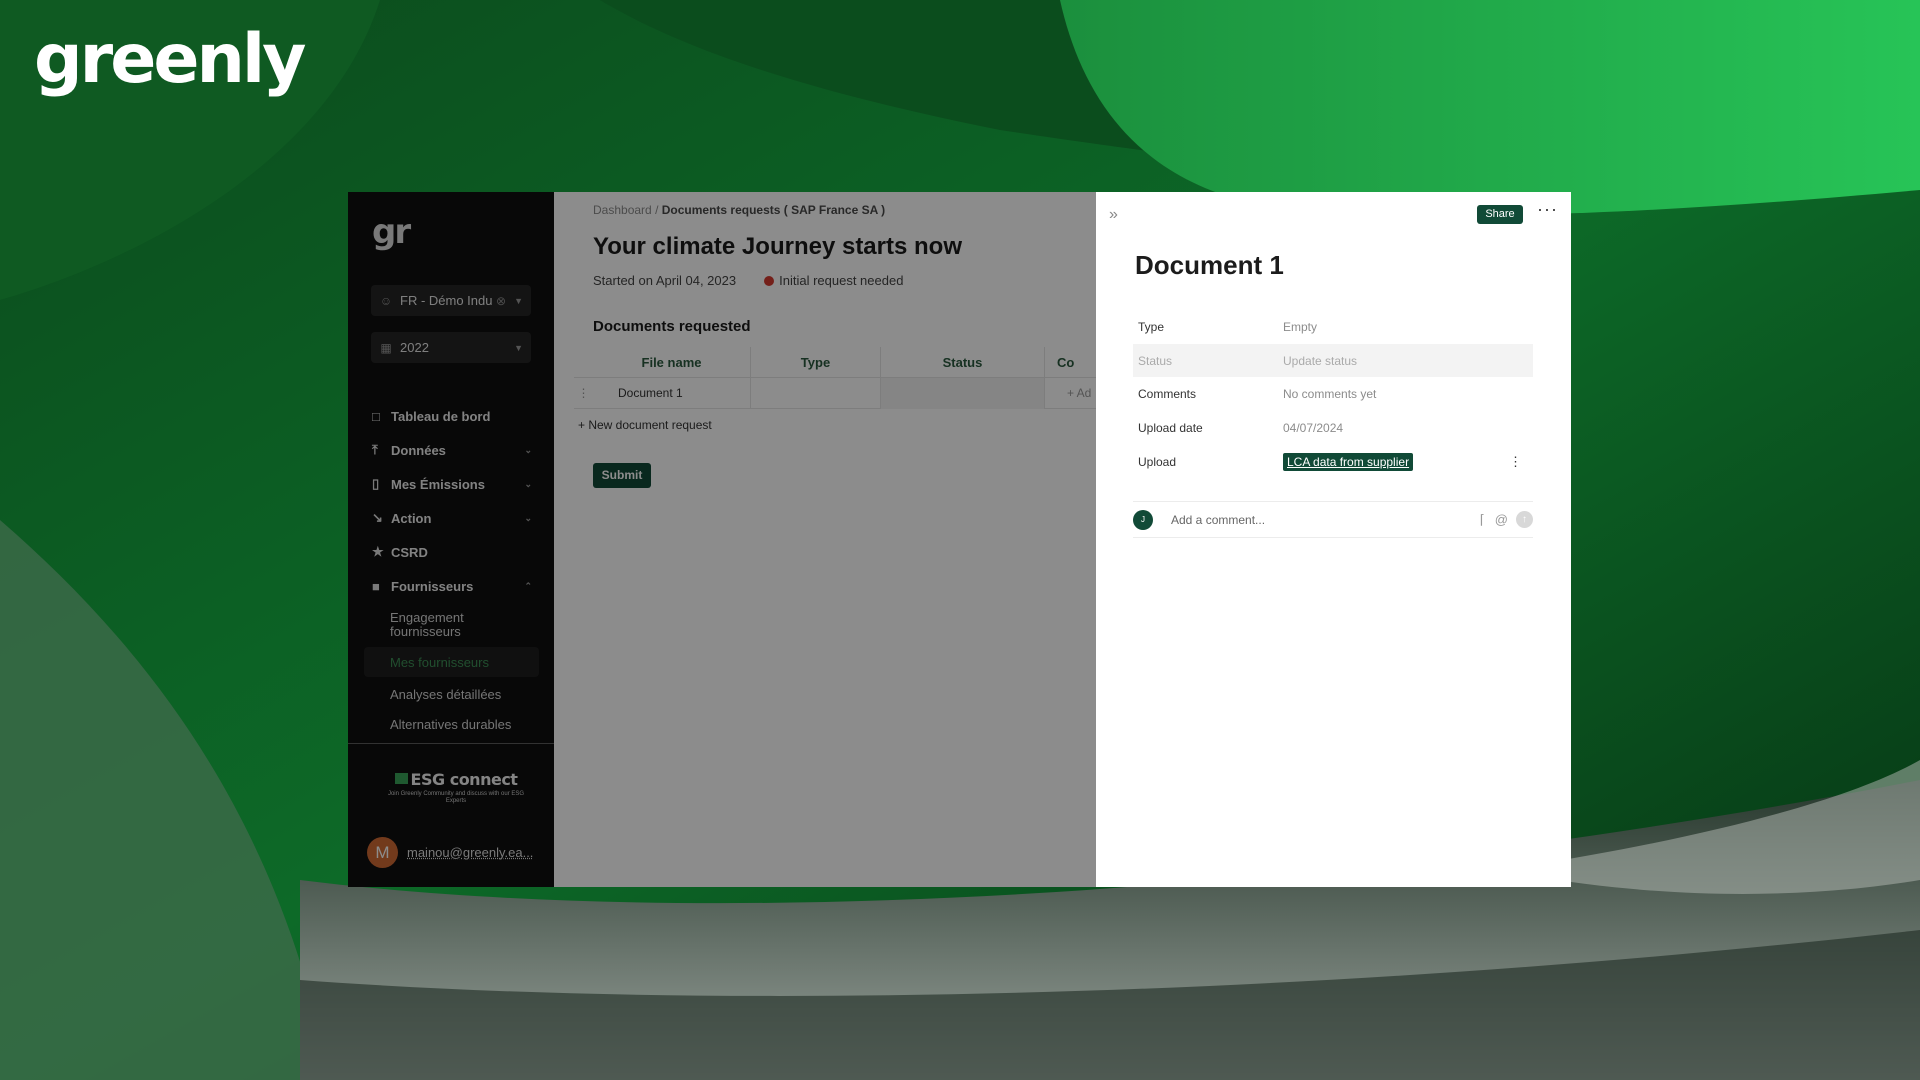 Image resolution: width=1920 pixels, height=1080 pixels. I want to click on chevron-up-icon: ⌃, so click(528, 585).